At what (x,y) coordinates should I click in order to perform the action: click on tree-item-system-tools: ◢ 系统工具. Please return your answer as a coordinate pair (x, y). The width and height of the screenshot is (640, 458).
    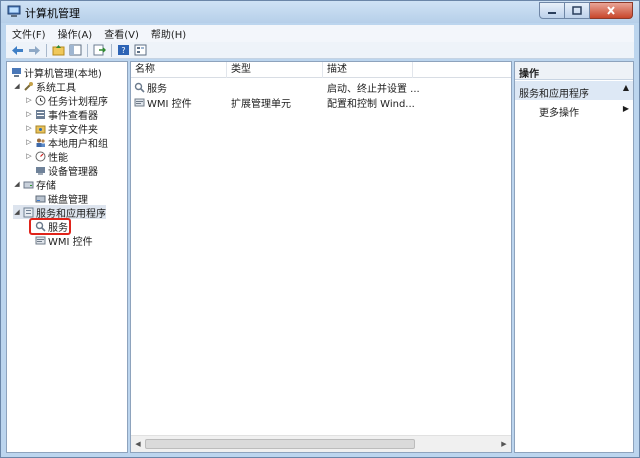
    Looking at the image, I should click on (44, 86).